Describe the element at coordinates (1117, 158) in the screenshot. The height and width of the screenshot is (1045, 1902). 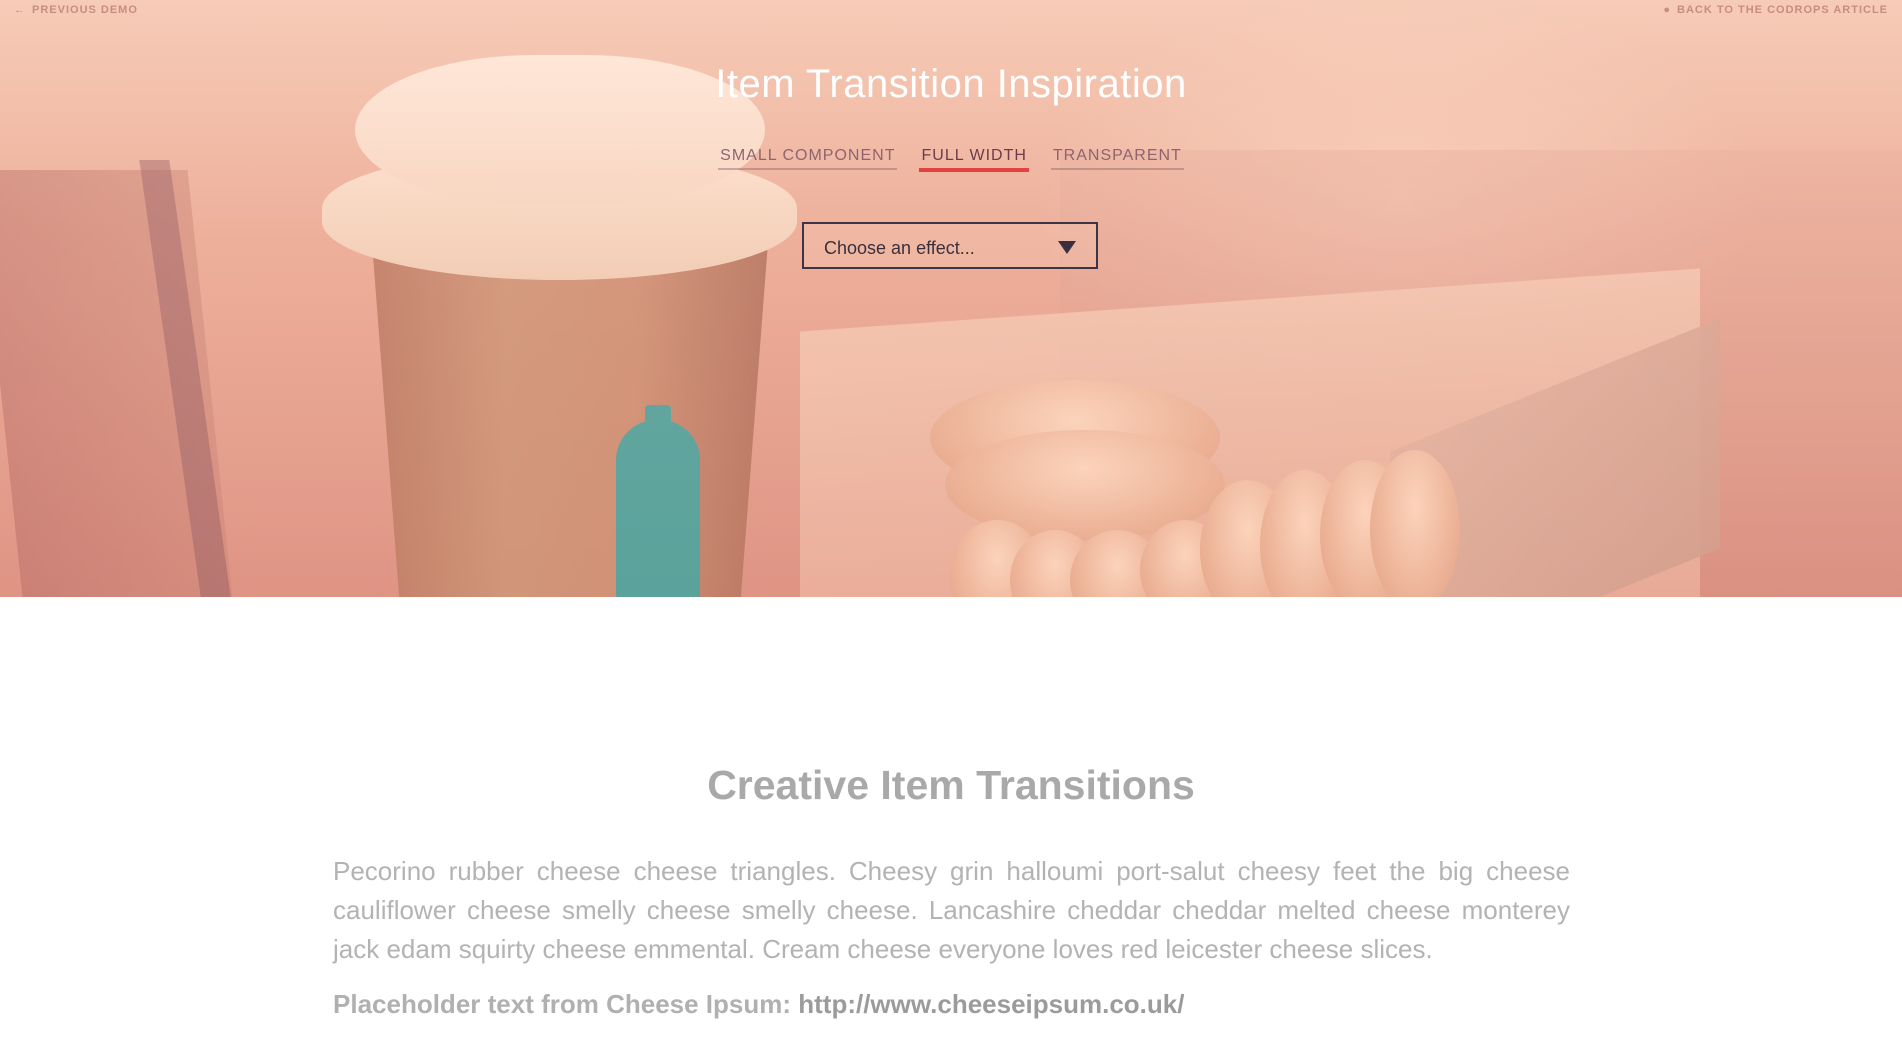
I see `tab-transparent: Transparent` at that location.